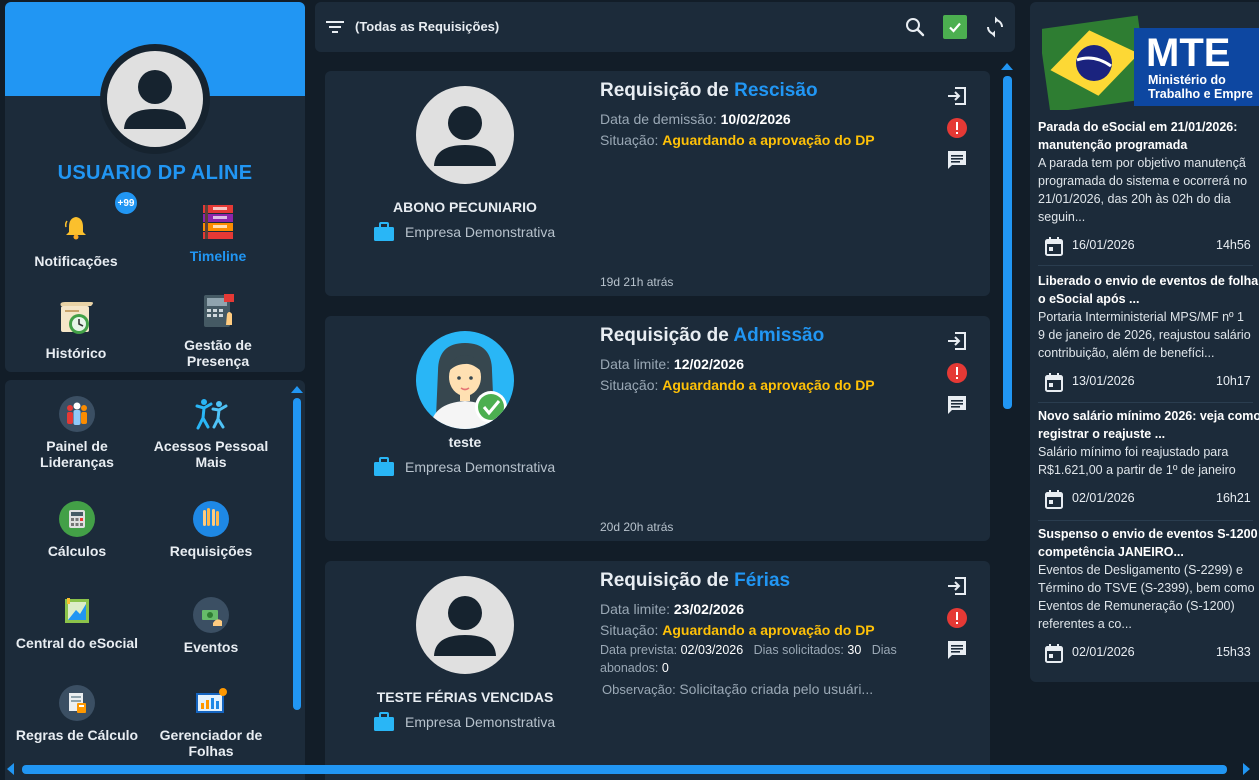  I want to click on time-clock-icon, so click(218, 311).